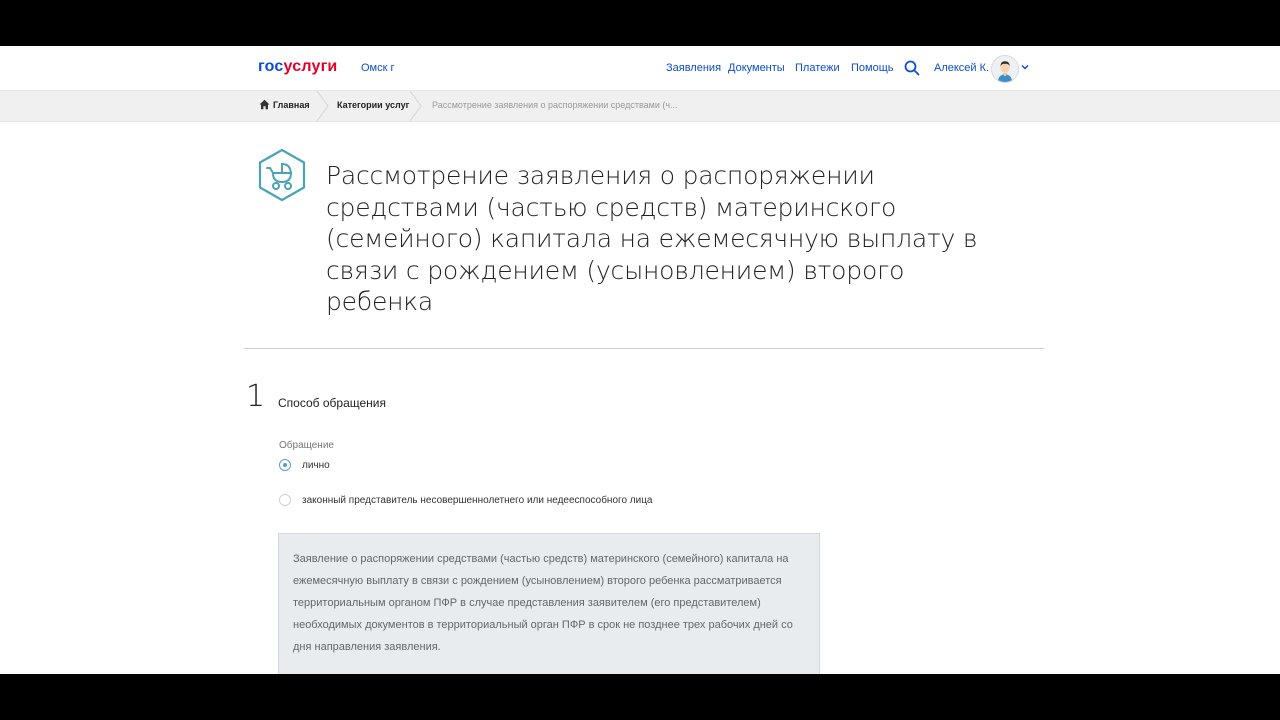  What do you see at coordinates (291, 105) in the screenshot?
I see `breadcrumb-home: Главная` at bounding box center [291, 105].